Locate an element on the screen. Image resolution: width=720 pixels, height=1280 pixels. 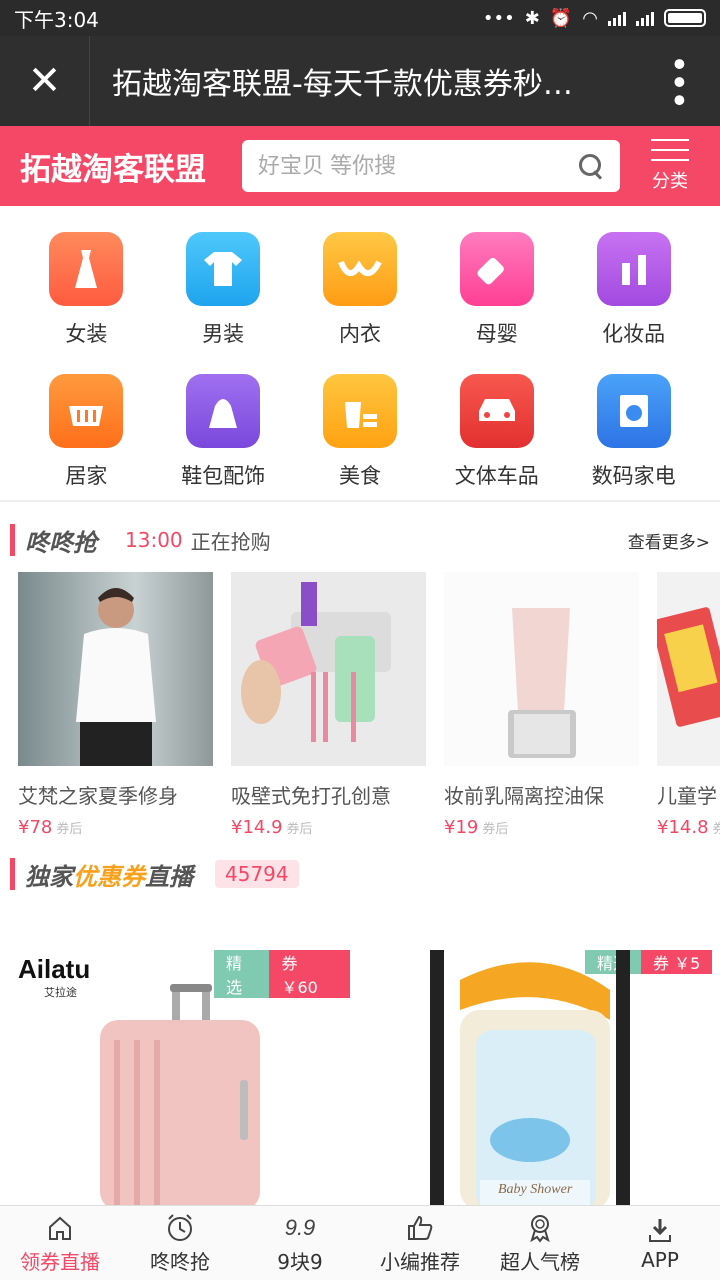
app-header: 拓越淘客联盟 分类 is located at coordinates (360, 166).